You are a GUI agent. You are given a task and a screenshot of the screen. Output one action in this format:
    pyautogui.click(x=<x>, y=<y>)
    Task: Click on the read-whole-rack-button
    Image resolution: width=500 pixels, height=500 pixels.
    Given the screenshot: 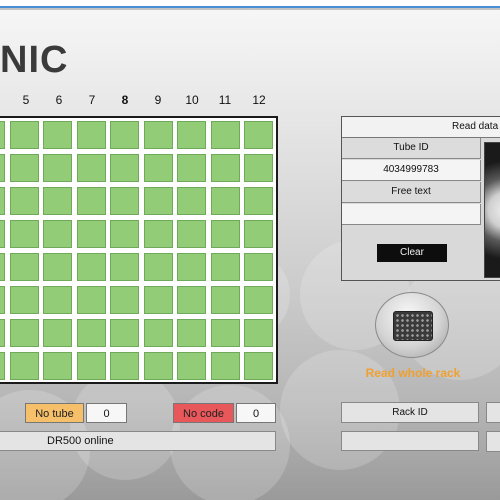 What is the action you would take?
    pyautogui.click(x=412, y=325)
    